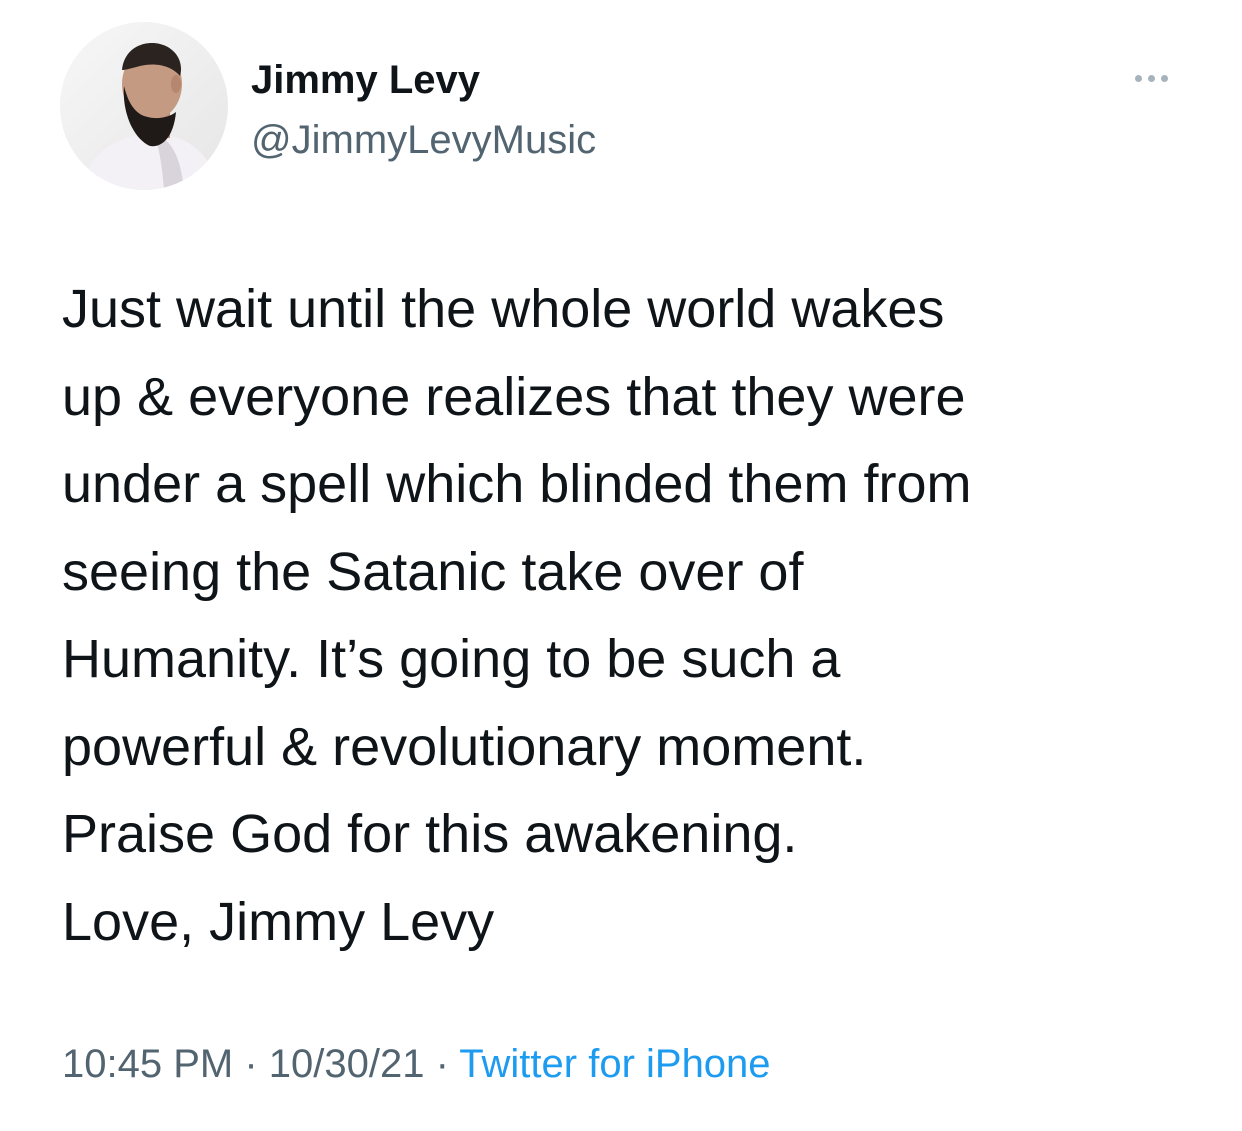  I want to click on more-options-button, so click(1151, 78).